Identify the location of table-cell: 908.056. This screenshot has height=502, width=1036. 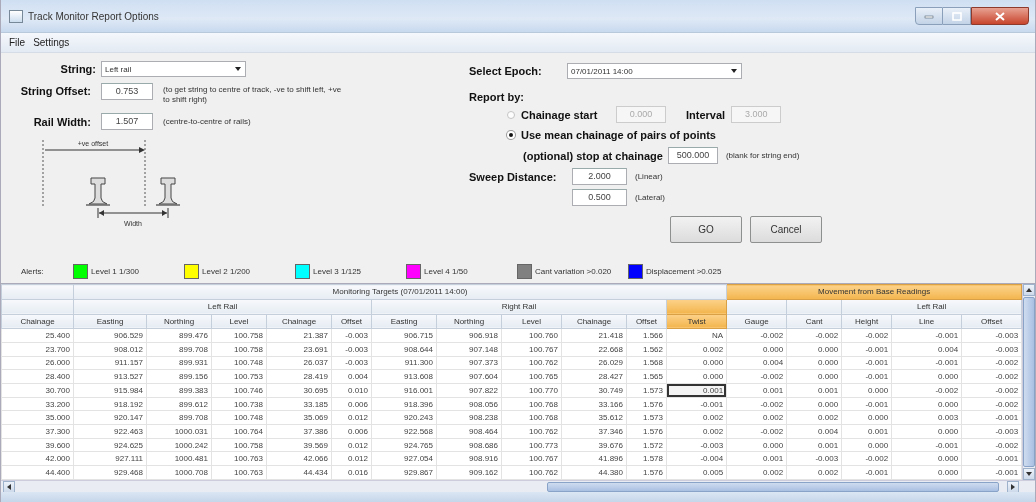
(469, 404).